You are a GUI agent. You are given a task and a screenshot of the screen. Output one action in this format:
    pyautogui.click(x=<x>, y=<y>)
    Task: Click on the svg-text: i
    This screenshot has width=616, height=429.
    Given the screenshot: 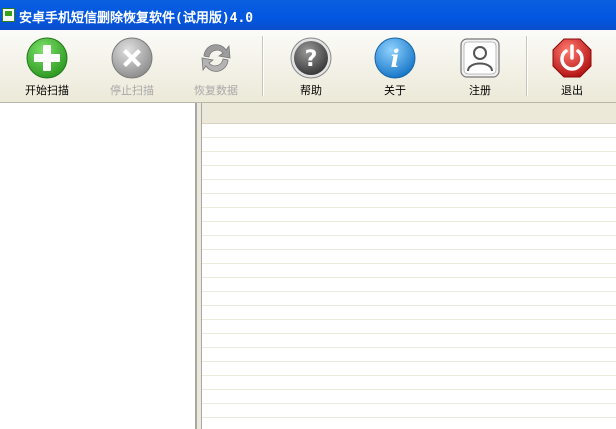 What is the action you would take?
    pyautogui.click(x=394, y=58)
    